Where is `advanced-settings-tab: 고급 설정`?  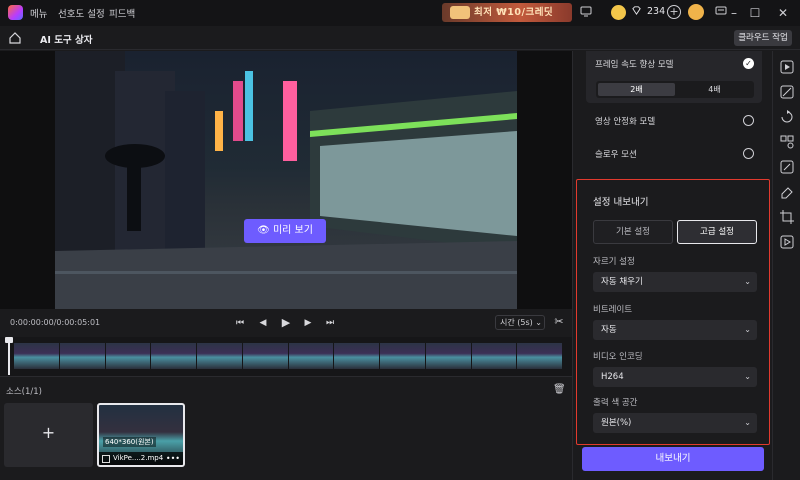
advanced-settings-tab: 고급 설정 is located at coordinates (717, 232).